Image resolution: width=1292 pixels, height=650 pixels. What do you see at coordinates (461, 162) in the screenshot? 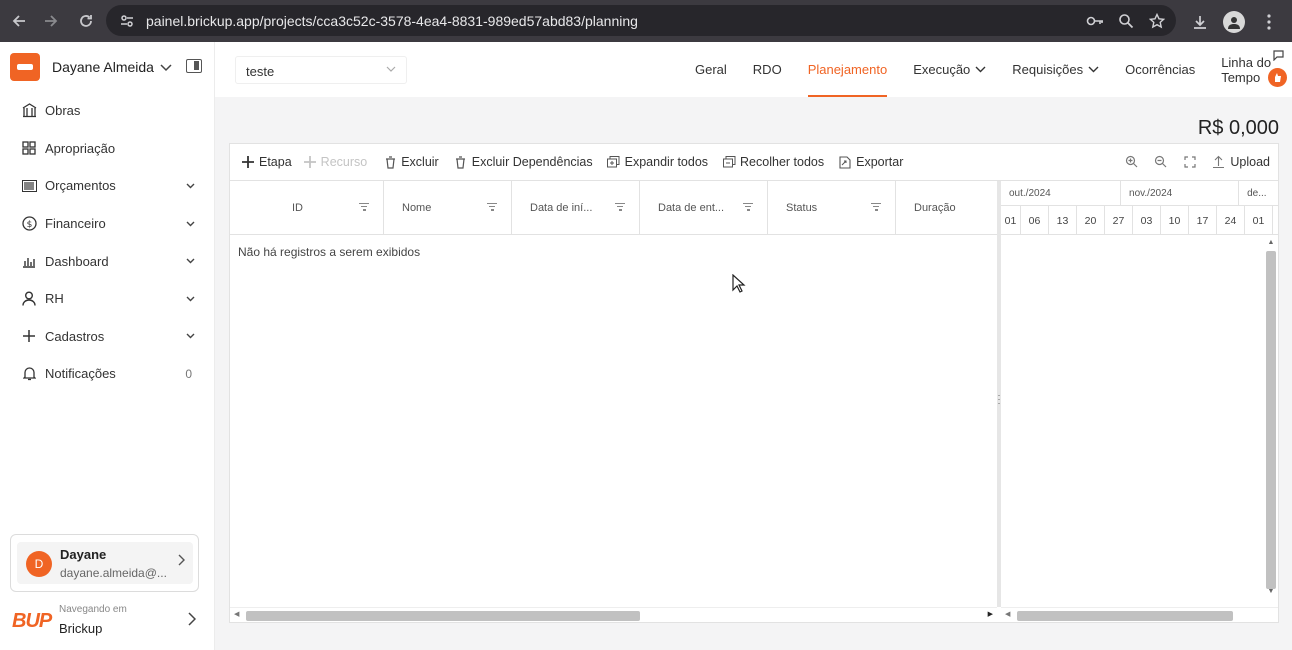
I see `trash-icon` at bounding box center [461, 162].